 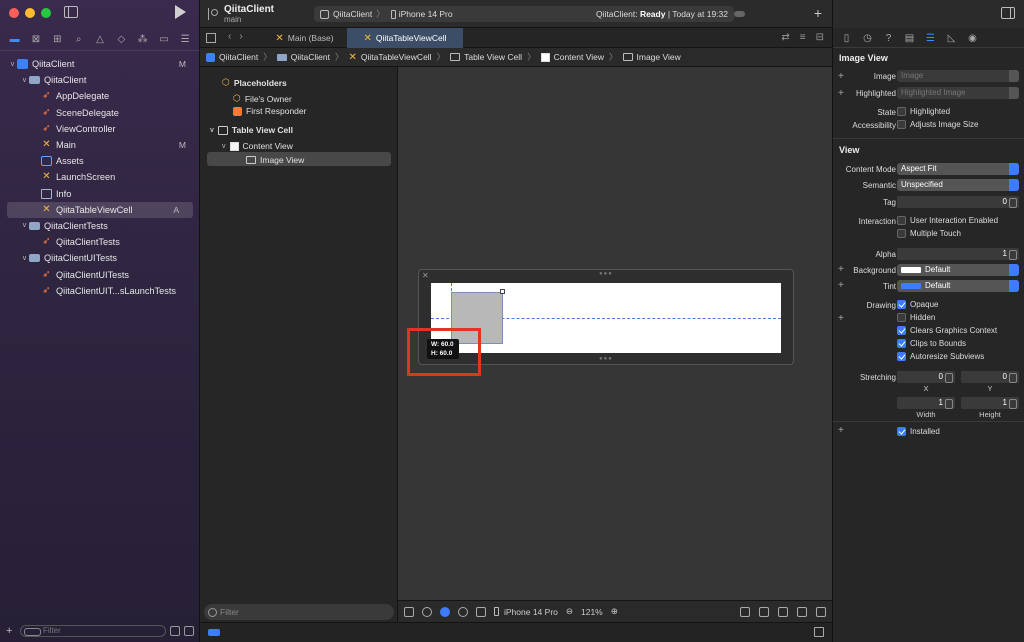 What do you see at coordinates (425, 275) in the screenshot?
I see `close-icon: ✕` at bounding box center [425, 275].